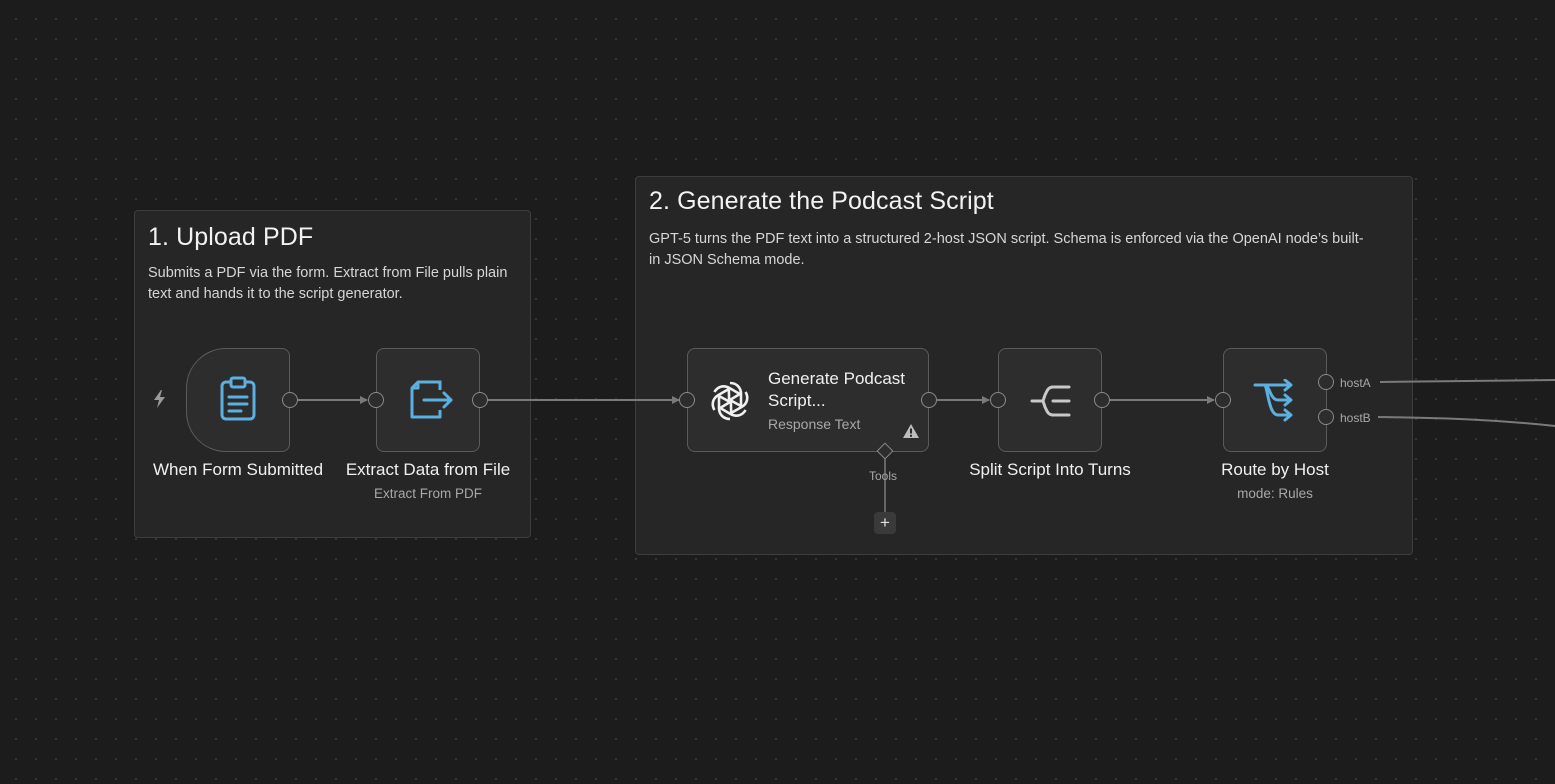  I want to click on file-export-icon, so click(431, 399).